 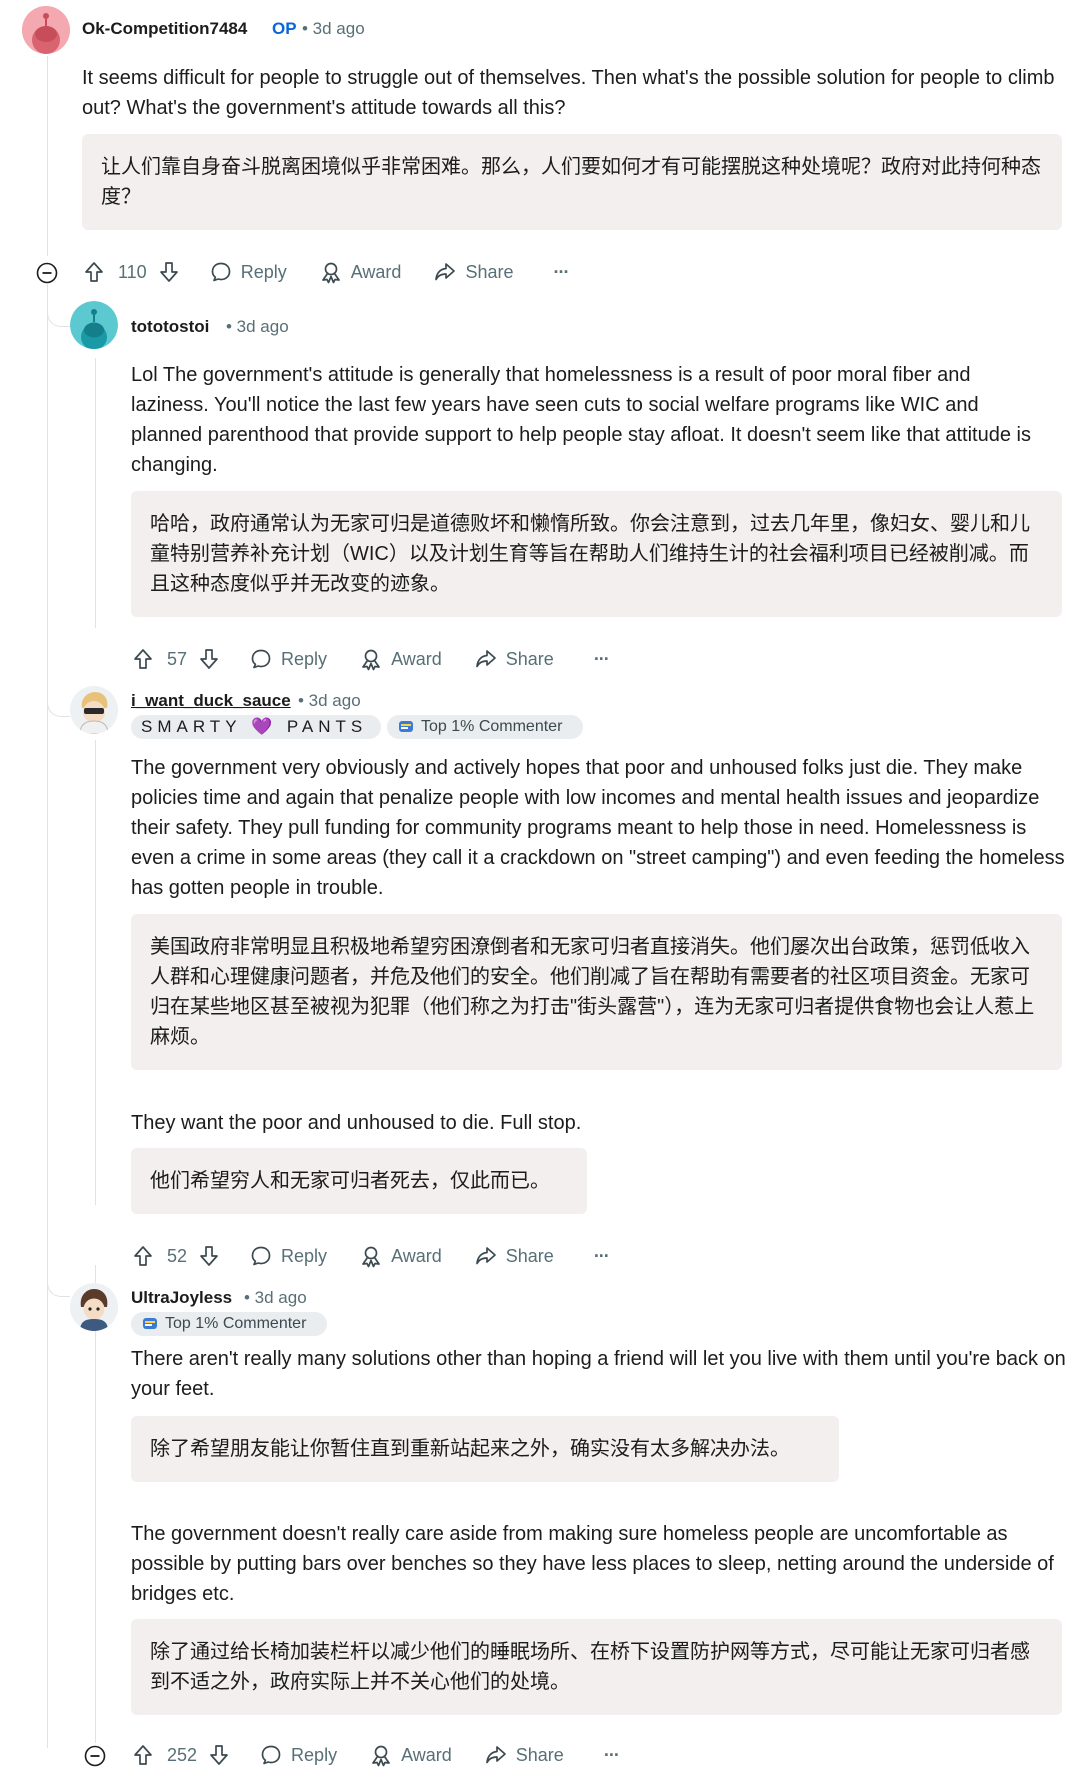 What do you see at coordinates (284, 28) in the screenshot?
I see `op-badge: OP` at bounding box center [284, 28].